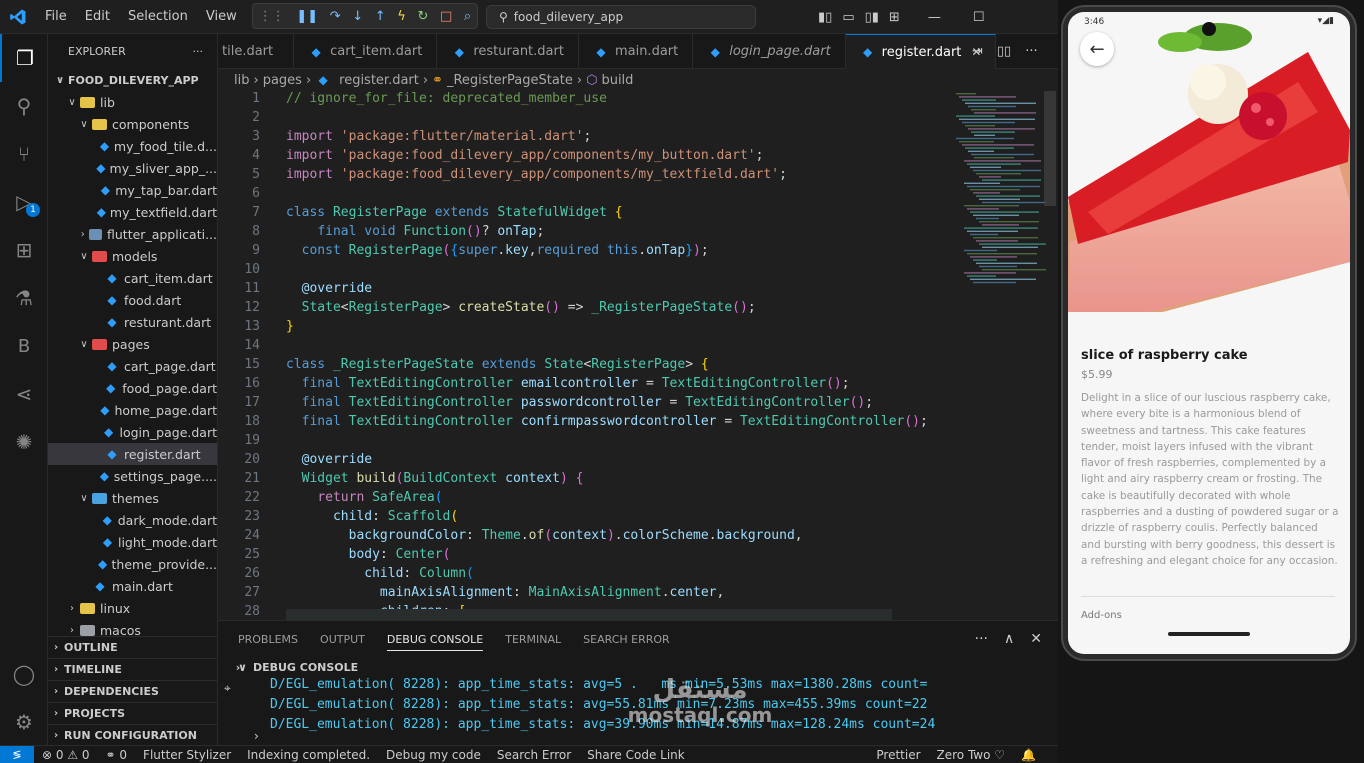 This screenshot has height=763, width=1364. What do you see at coordinates (583, 138) in the screenshot?
I see `code-line: 3 import 'package:flutter/material.dart';` at bounding box center [583, 138].